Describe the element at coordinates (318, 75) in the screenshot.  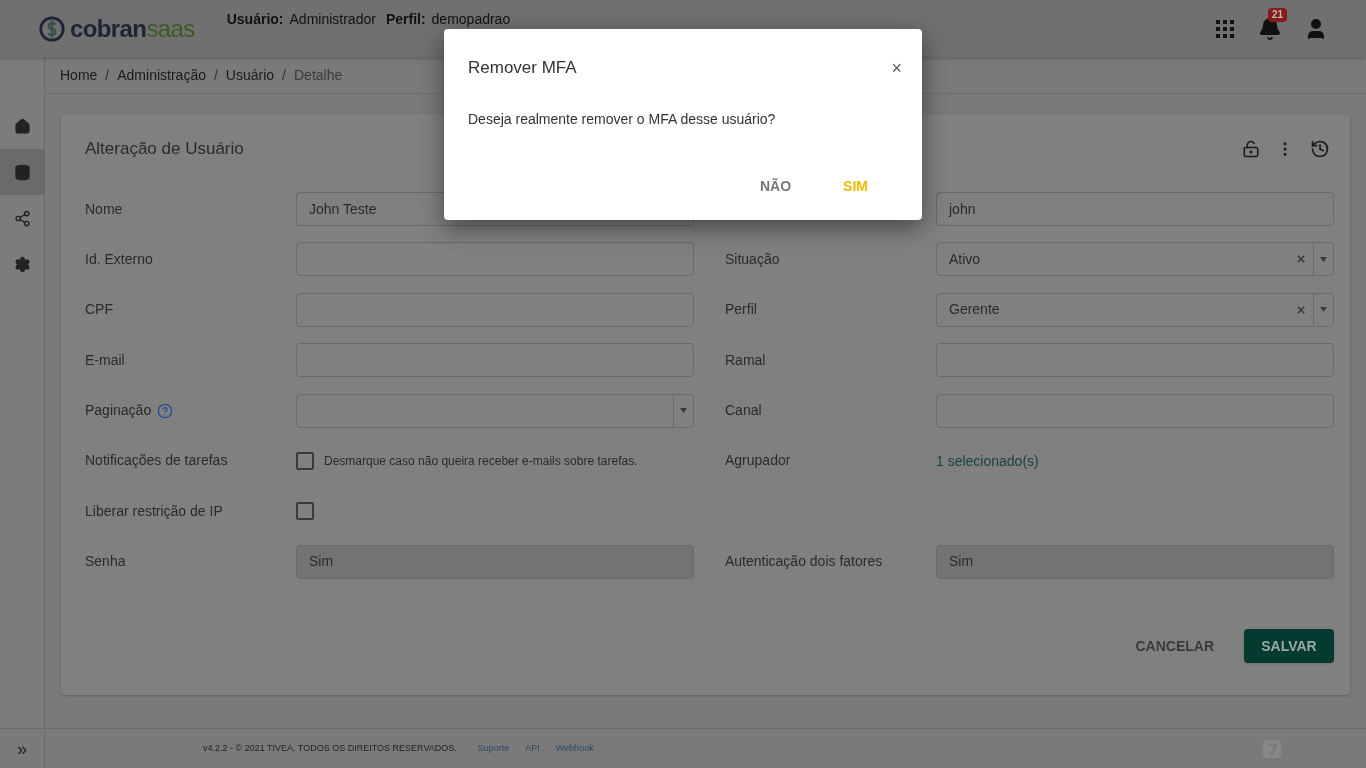
I see `breadcrumb-item: Detalhe` at that location.